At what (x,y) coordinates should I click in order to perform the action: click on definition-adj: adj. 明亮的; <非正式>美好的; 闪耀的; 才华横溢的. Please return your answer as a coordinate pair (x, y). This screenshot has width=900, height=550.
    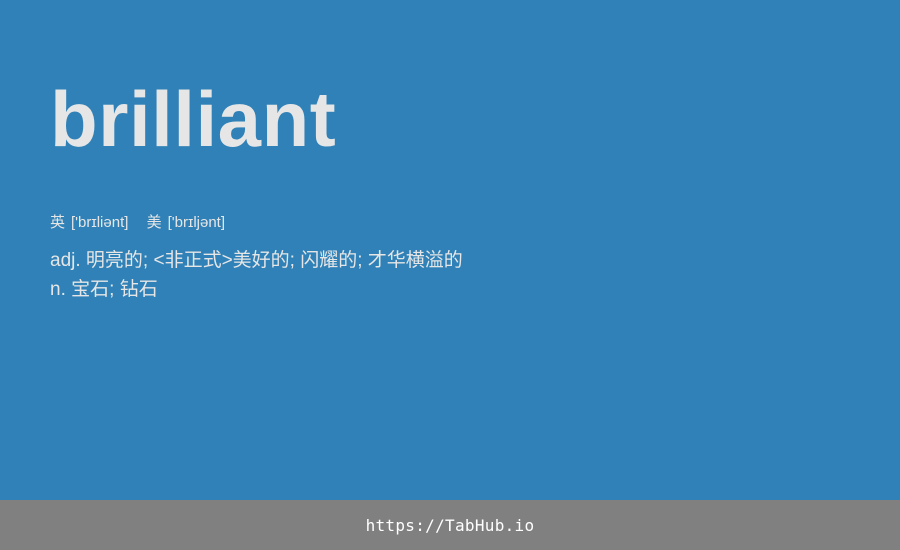
    Looking at the image, I should click on (256, 260).